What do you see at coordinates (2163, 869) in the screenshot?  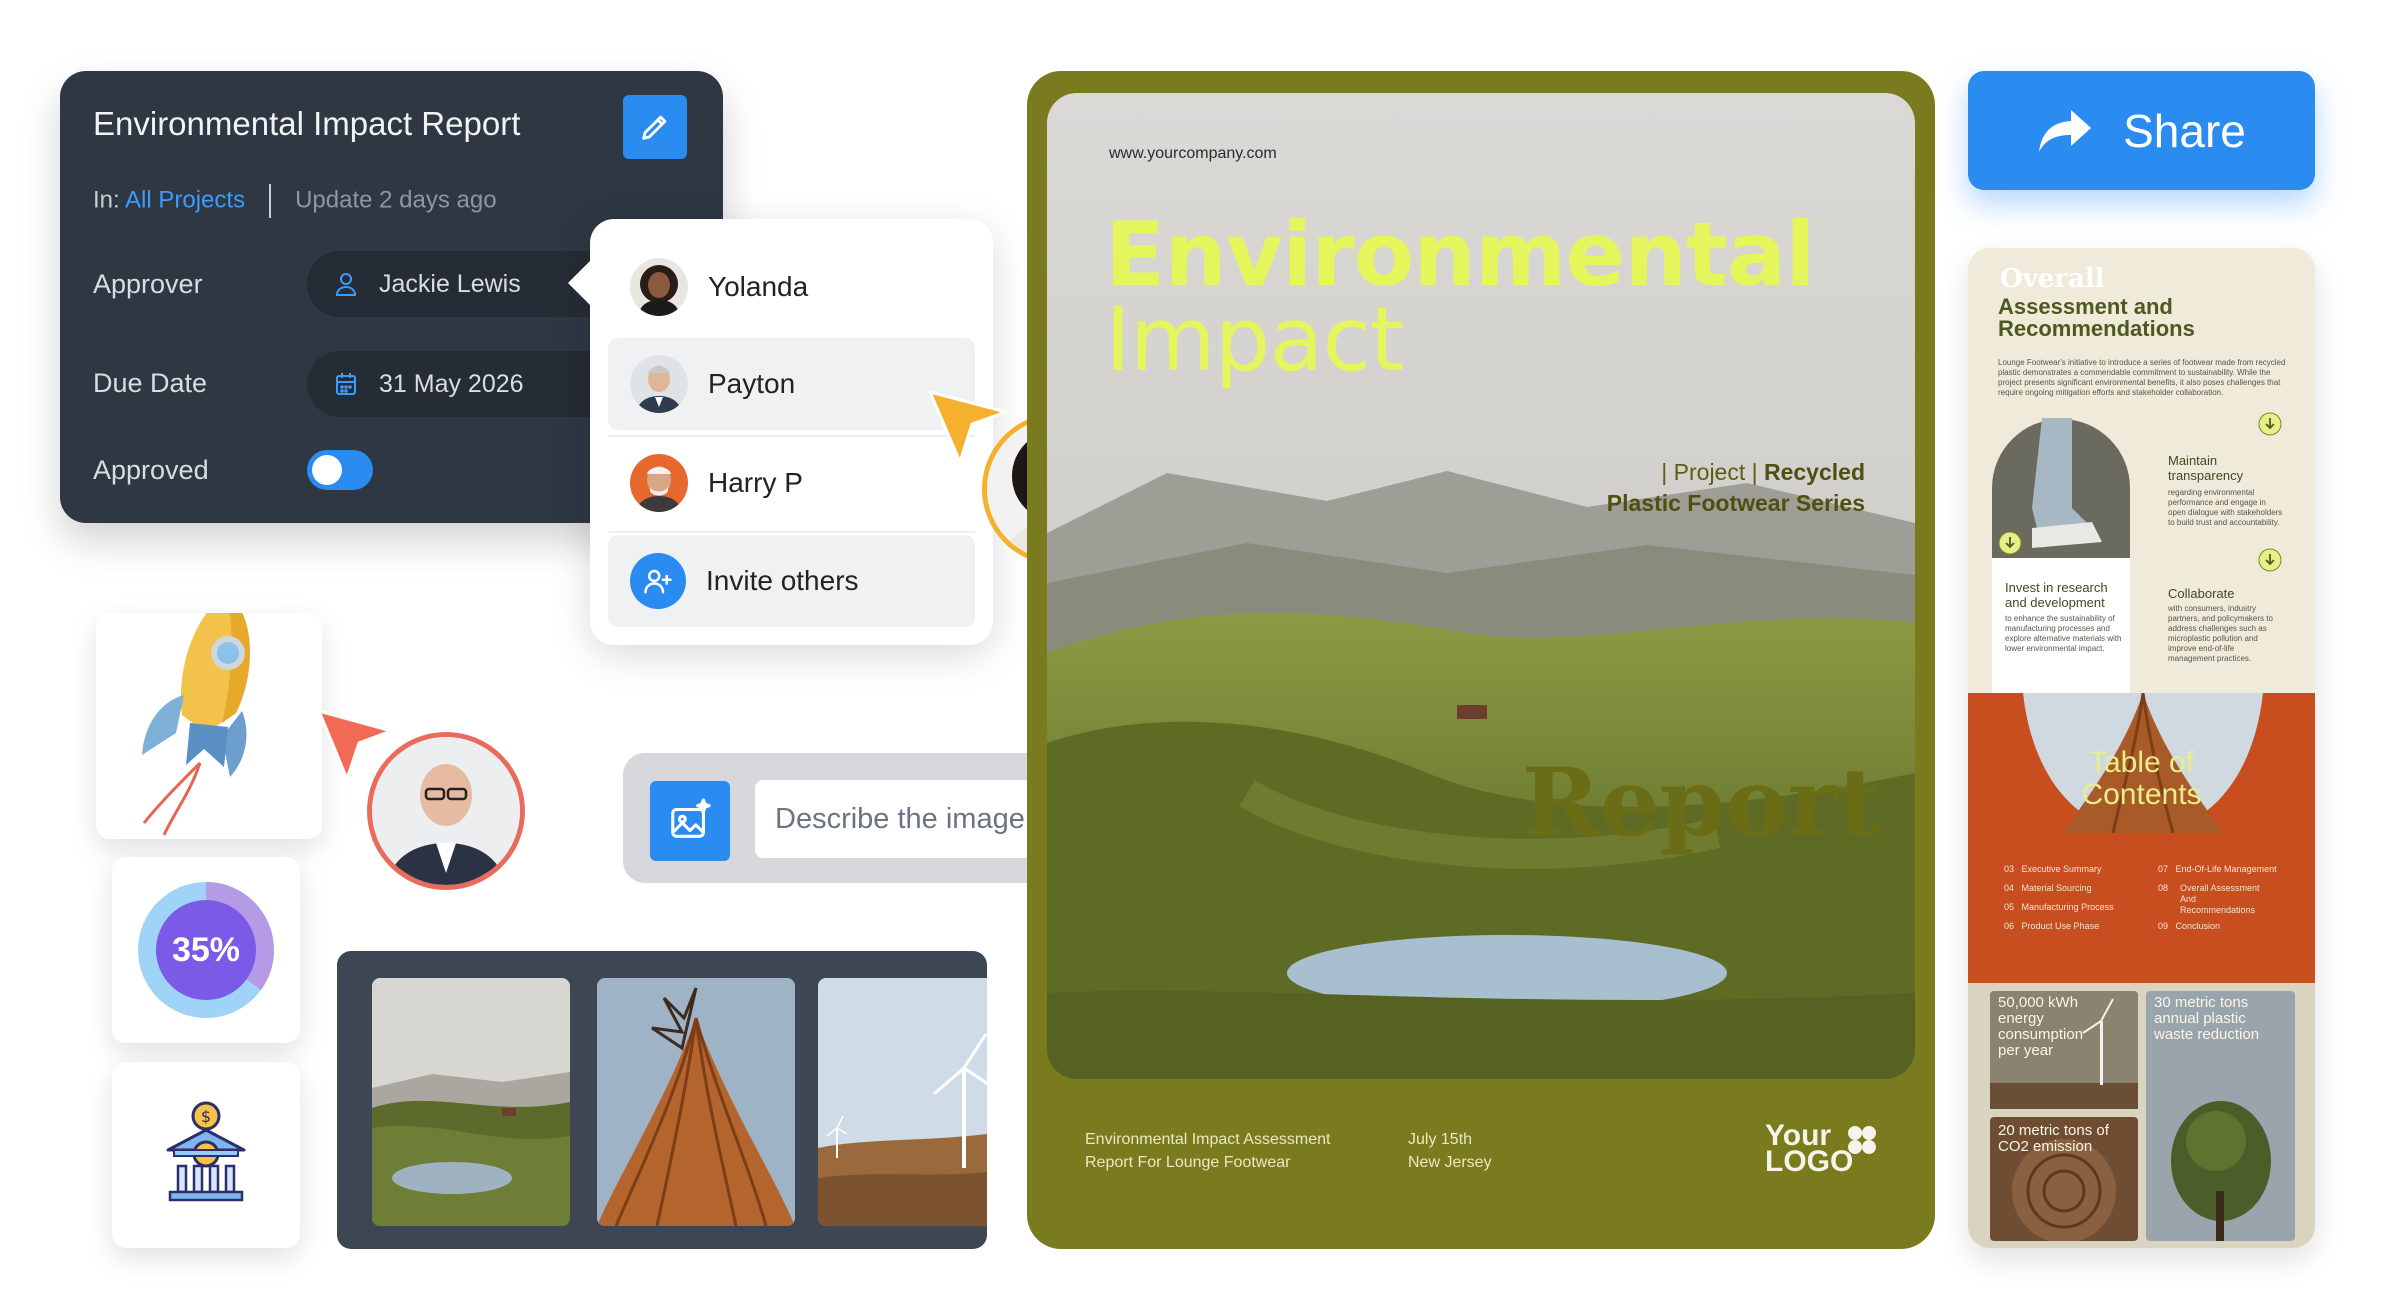 I see `toc-num: 07` at bounding box center [2163, 869].